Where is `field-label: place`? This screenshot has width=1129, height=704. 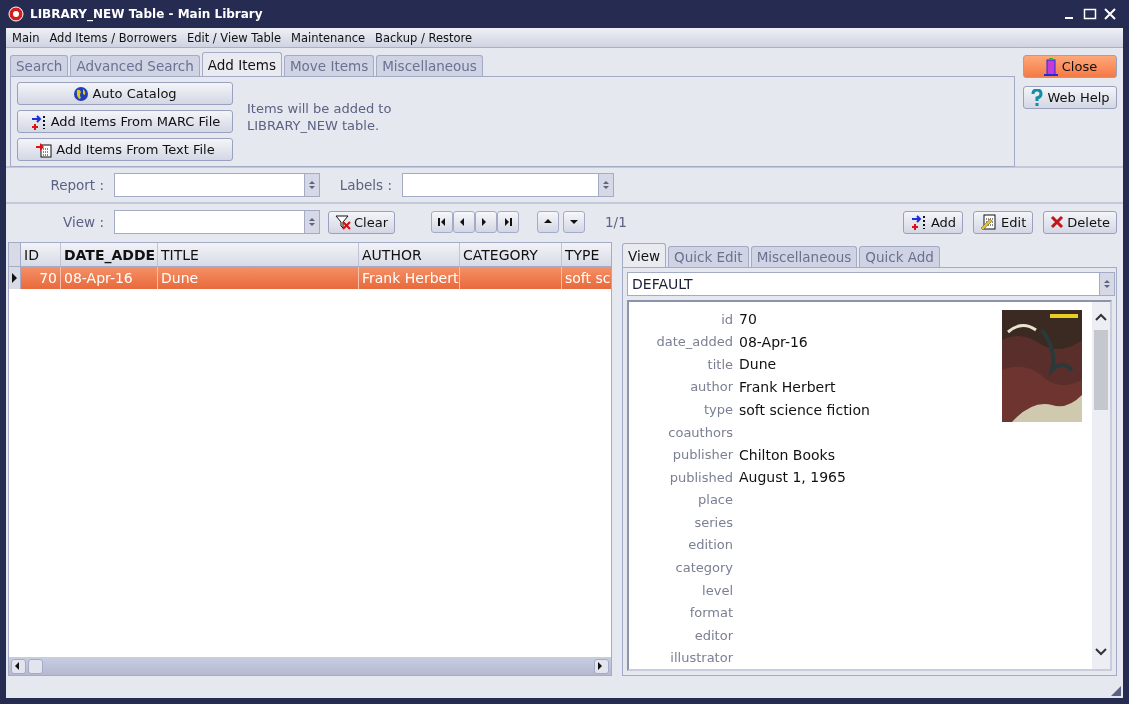 field-label: place is located at coordinates (715, 500).